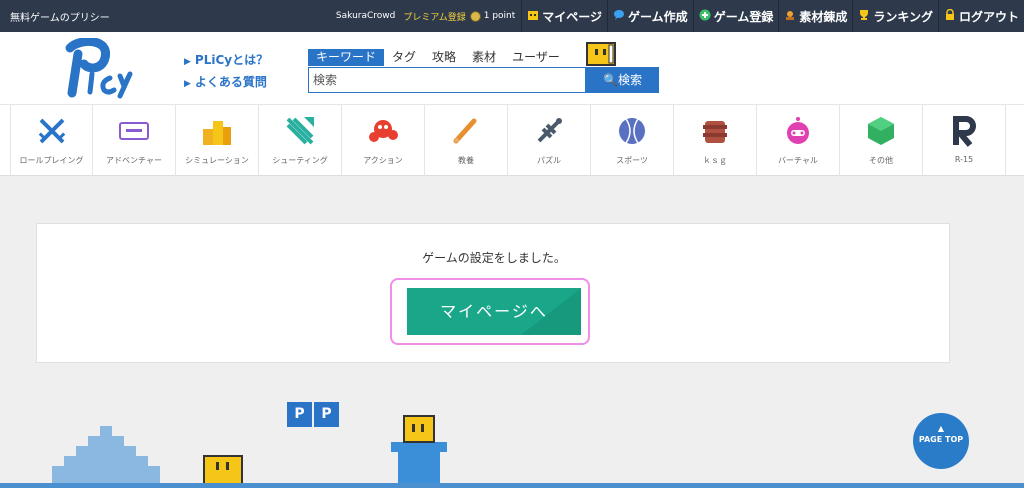 The width and height of the screenshot is (1024, 488). I want to click on category-action: アクション, so click(383, 141).